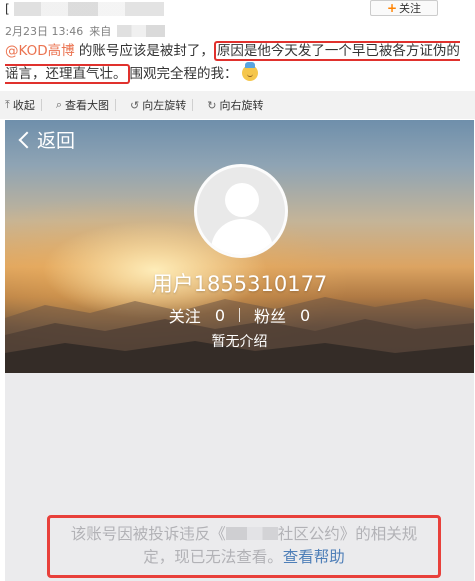 This screenshot has height=581, width=475. What do you see at coordinates (249, 71) in the screenshot?
I see `emoji-icon` at bounding box center [249, 71].